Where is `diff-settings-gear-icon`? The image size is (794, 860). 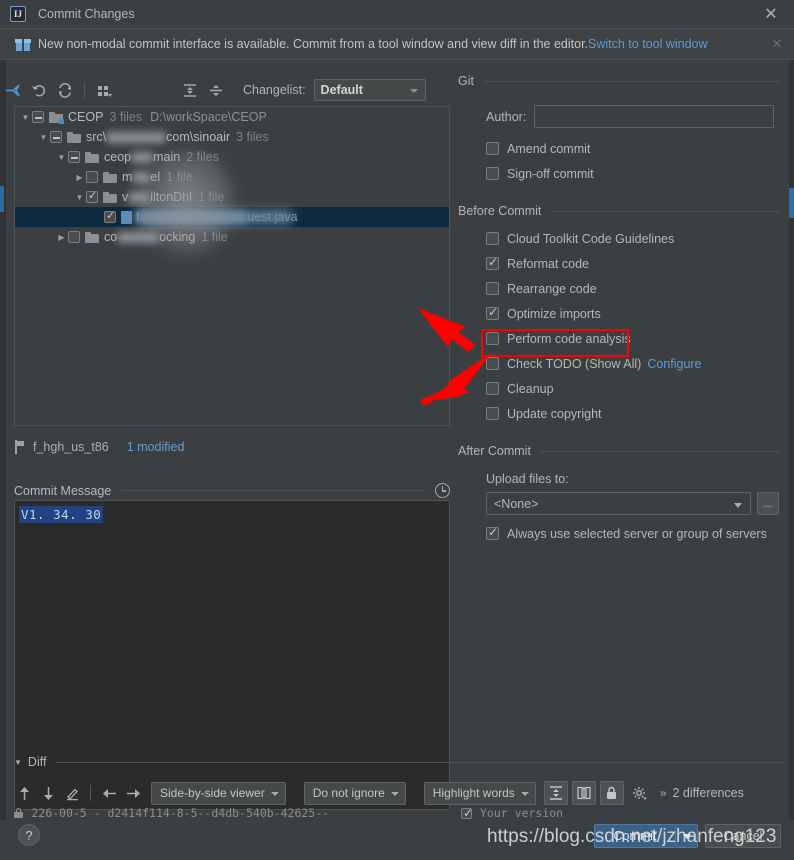
diff-settings-gear-icon is located at coordinates (640, 793).